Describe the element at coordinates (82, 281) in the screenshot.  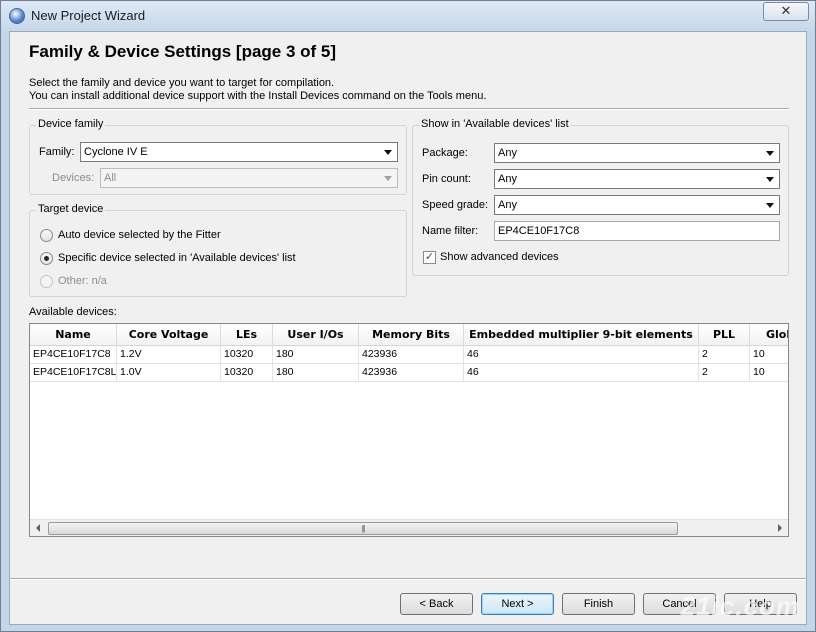
I see `other-device-radio-label: Other: n/a` at that location.